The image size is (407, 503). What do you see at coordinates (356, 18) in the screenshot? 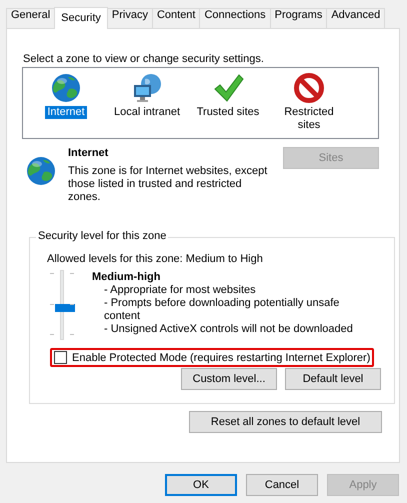
I see `tab: Advanced` at bounding box center [356, 18].